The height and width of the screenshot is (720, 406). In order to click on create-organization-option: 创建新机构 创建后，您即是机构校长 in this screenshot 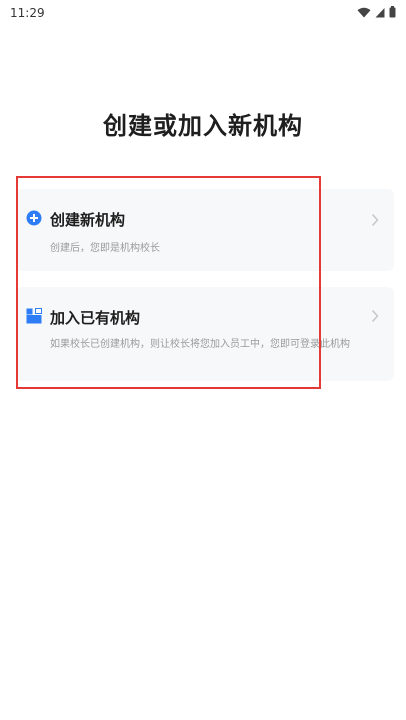, I will do `click(205, 230)`.